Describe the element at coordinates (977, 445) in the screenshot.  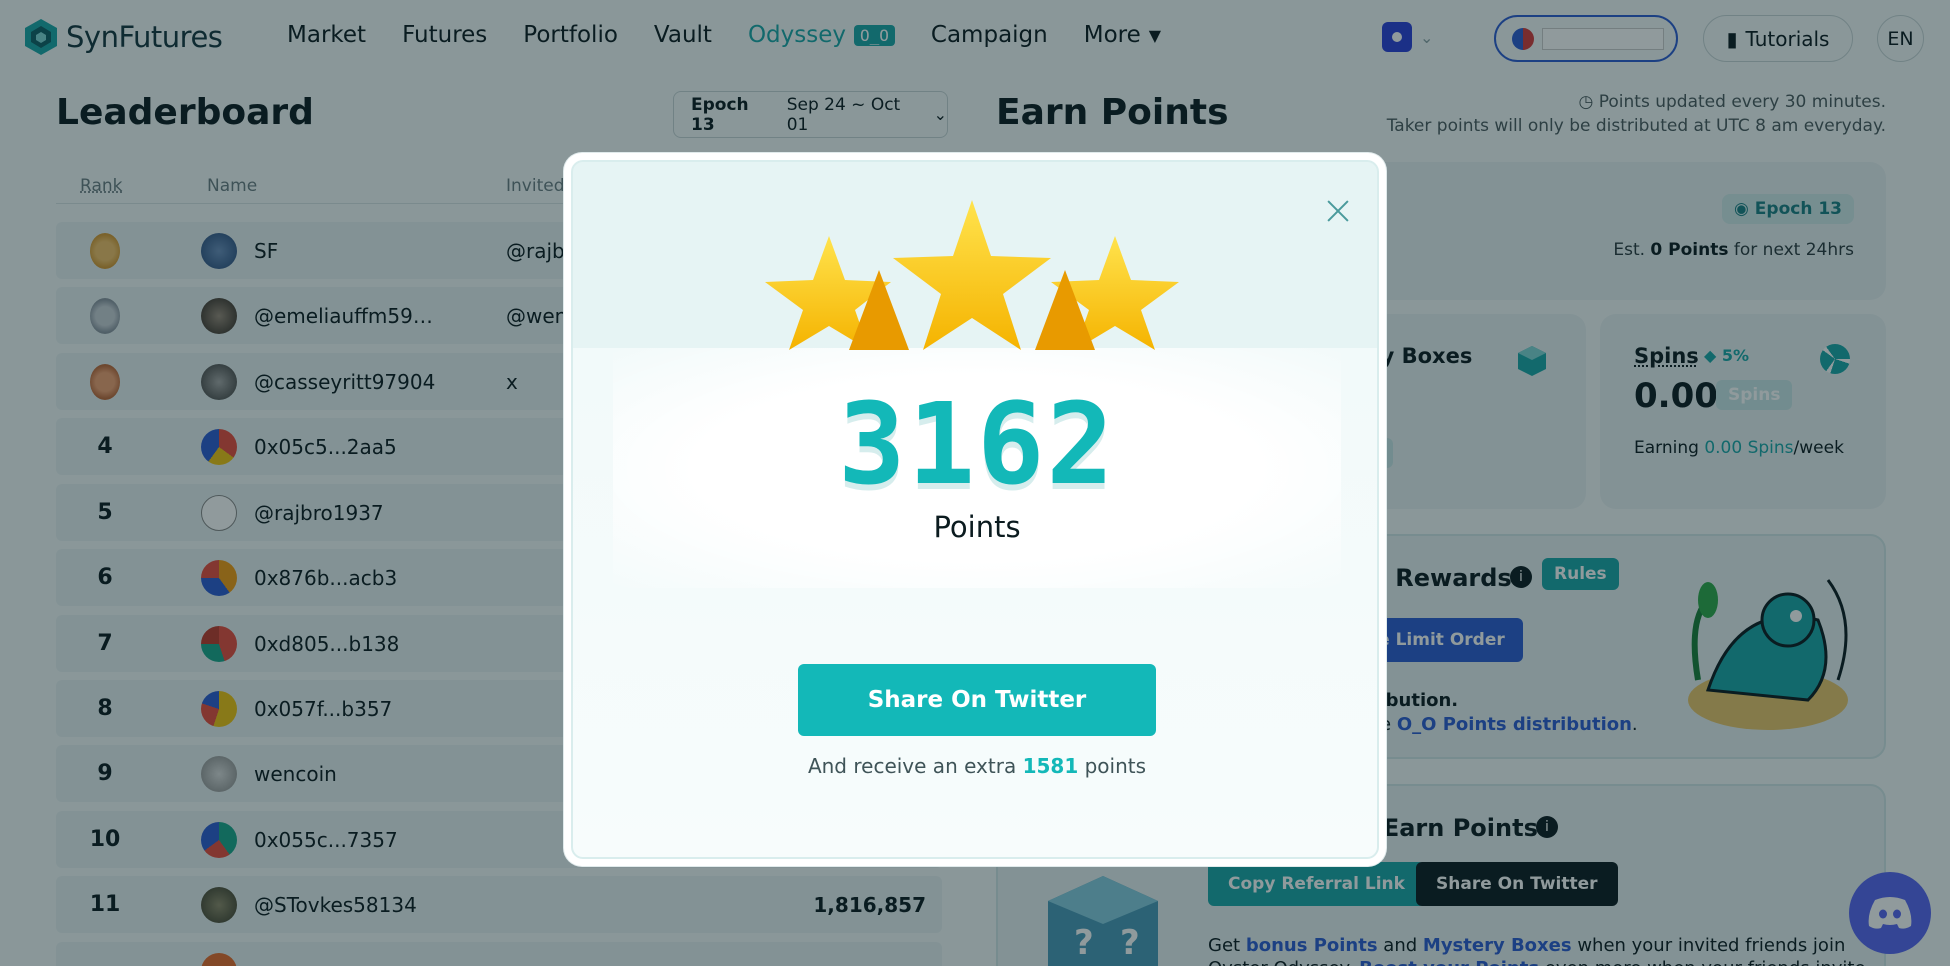
I see `points-value: 3162` at that location.